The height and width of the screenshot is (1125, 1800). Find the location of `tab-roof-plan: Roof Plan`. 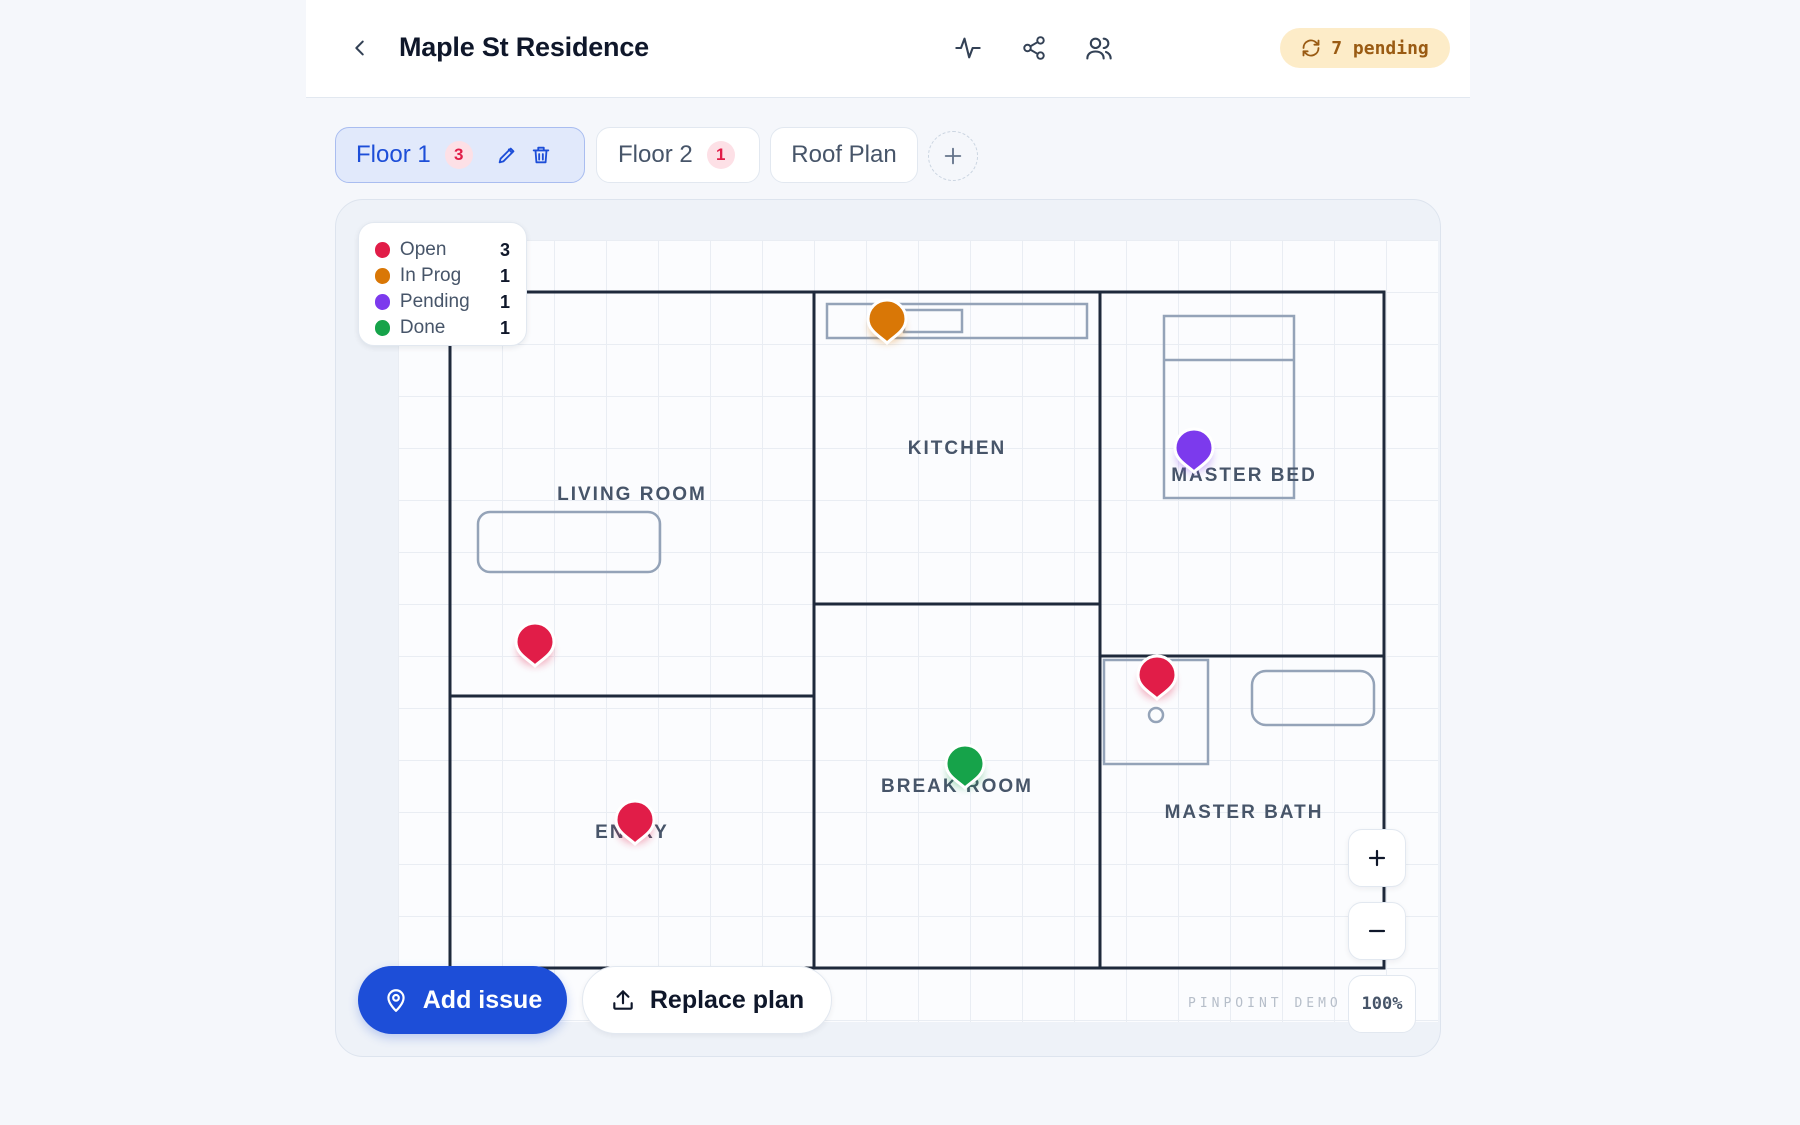

tab-roof-plan: Roof Plan is located at coordinates (844, 155).